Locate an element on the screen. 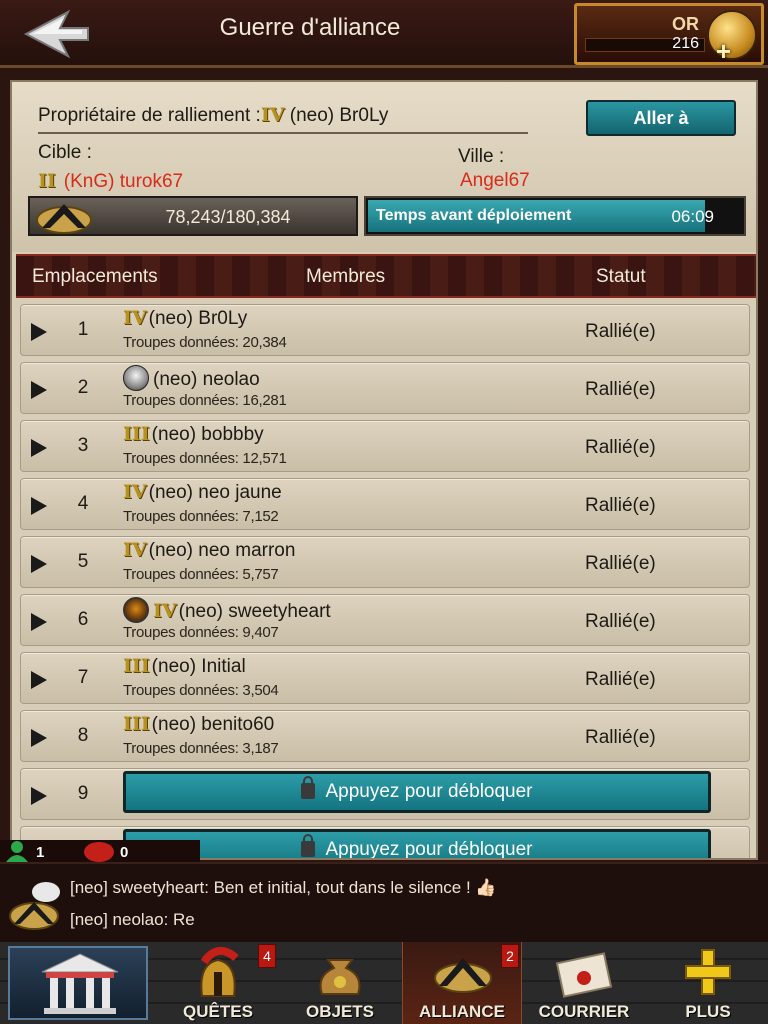 This screenshot has height=1024, width=768. member-name: (neo) neo jaune is located at coordinates (215, 492).